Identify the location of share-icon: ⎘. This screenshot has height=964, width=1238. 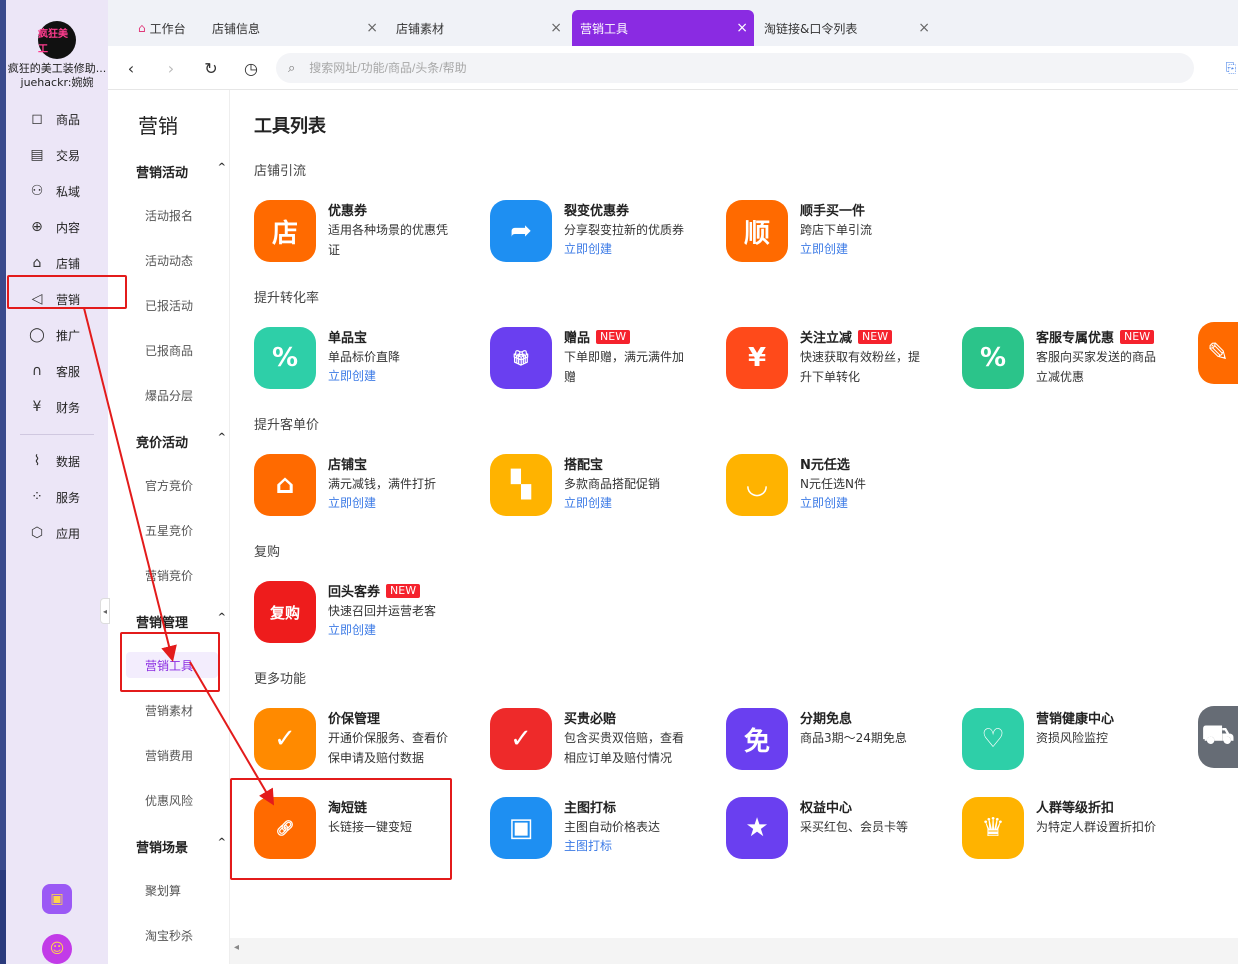
(1229, 68).